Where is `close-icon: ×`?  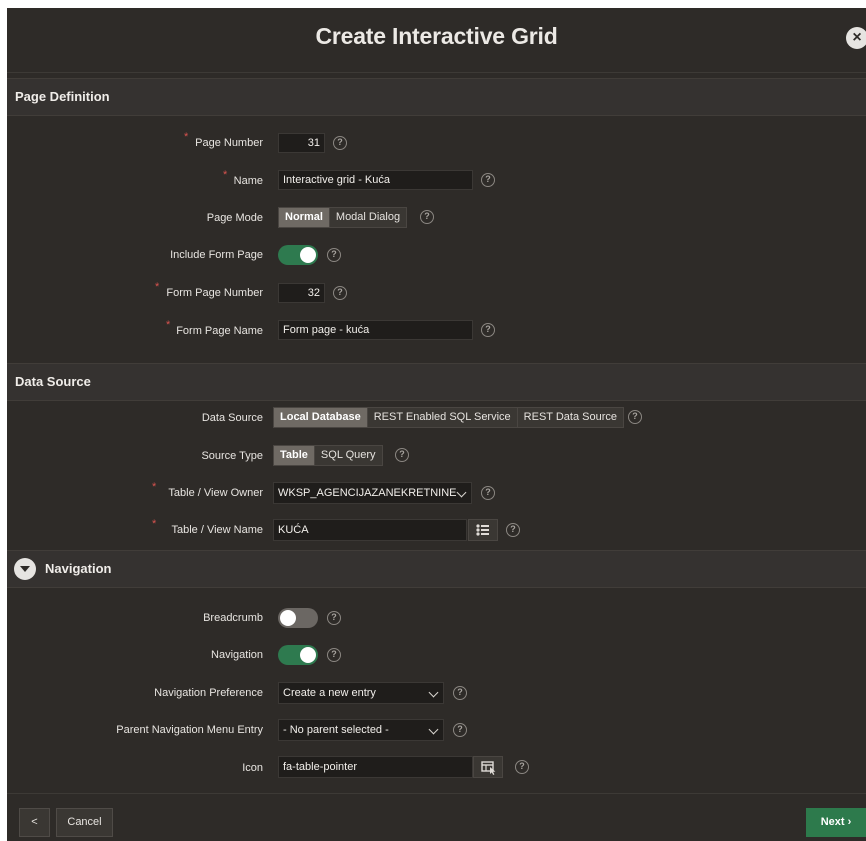 close-icon: × is located at coordinates (856, 38).